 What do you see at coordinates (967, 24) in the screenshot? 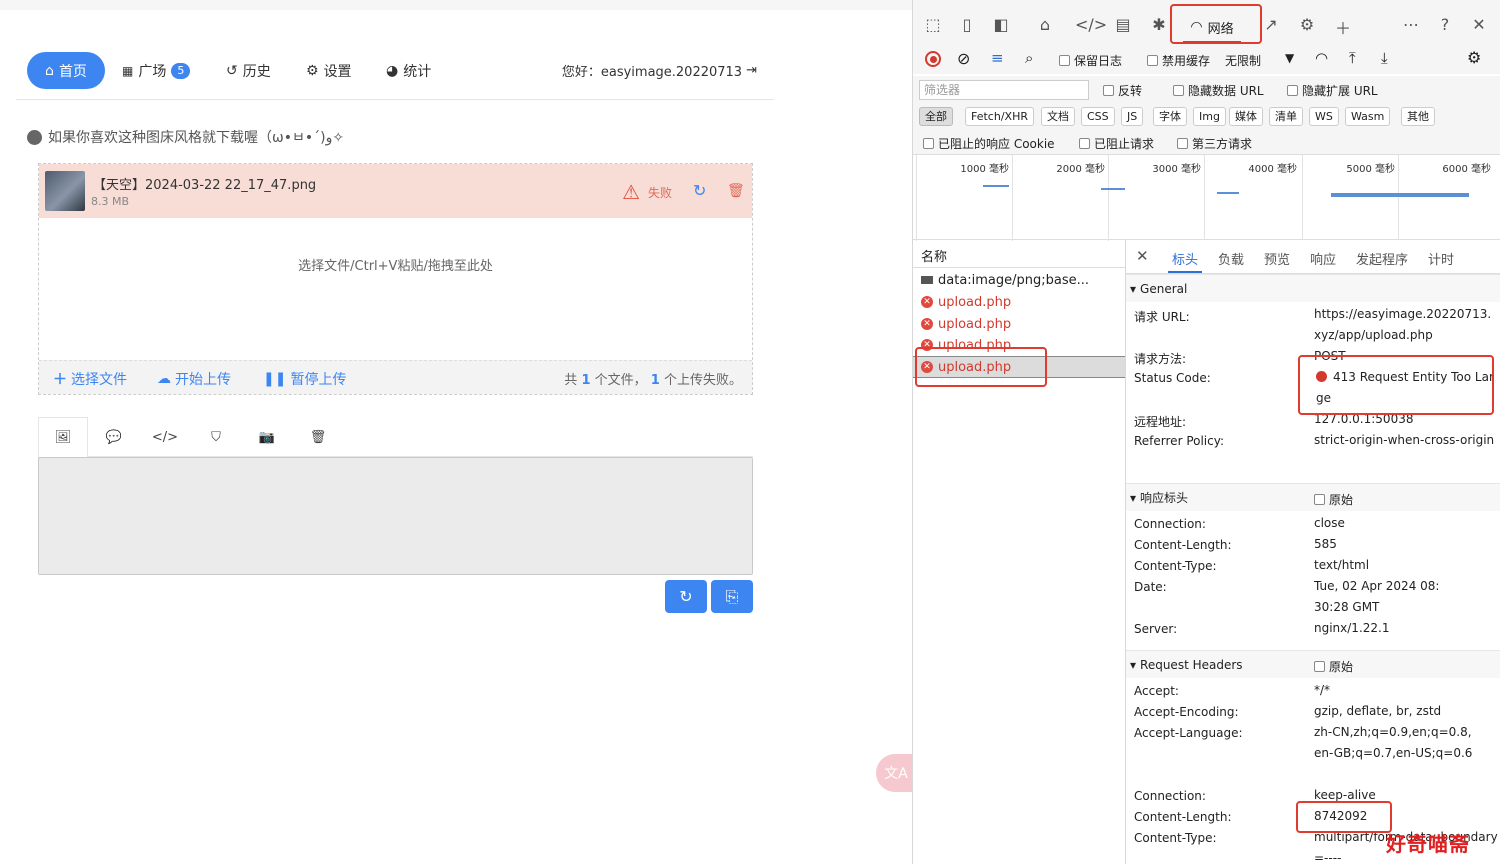
I see `device-icon: ▯` at bounding box center [967, 24].